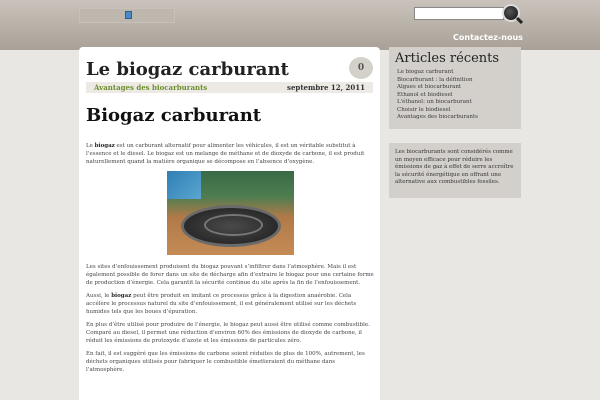 The height and width of the screenshot is (400, 600). Describe the element at coordinates (455, 103) in the screenshot. I see `recent-post-link: L'éthanol: un biocarburant` at that location.